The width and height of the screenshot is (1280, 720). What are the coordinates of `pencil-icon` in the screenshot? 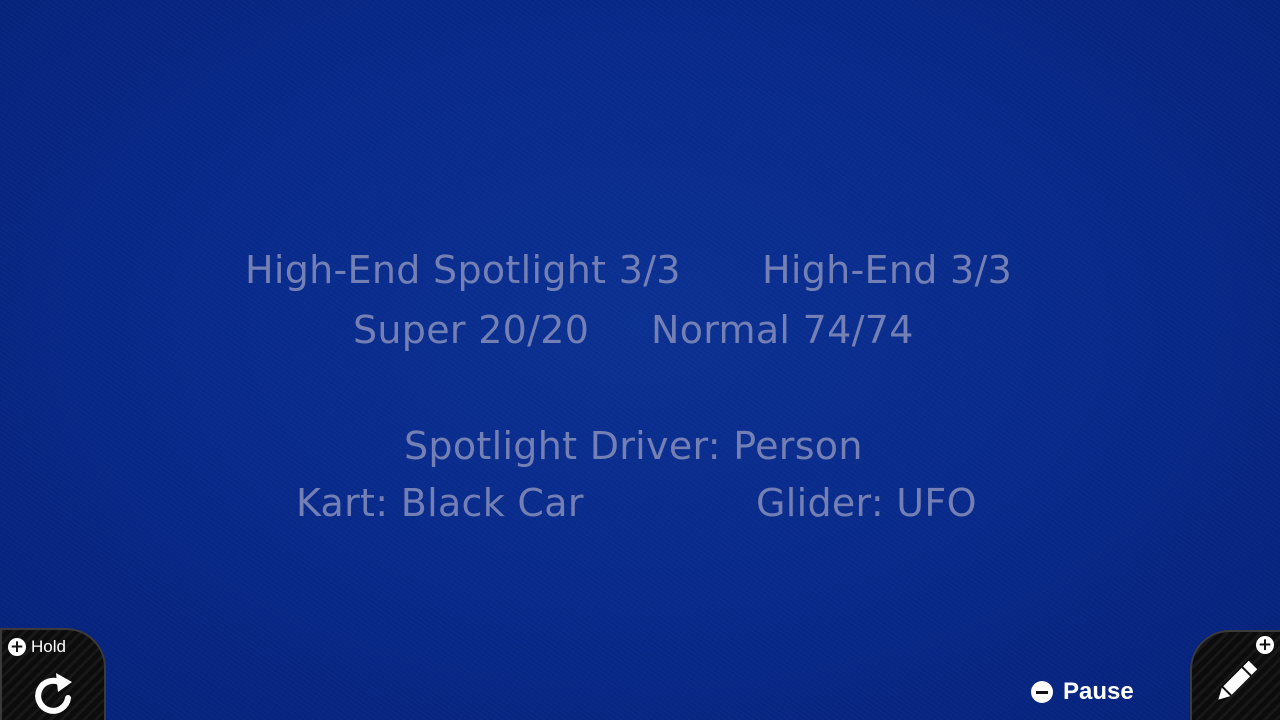 It's located at (1238, 680).